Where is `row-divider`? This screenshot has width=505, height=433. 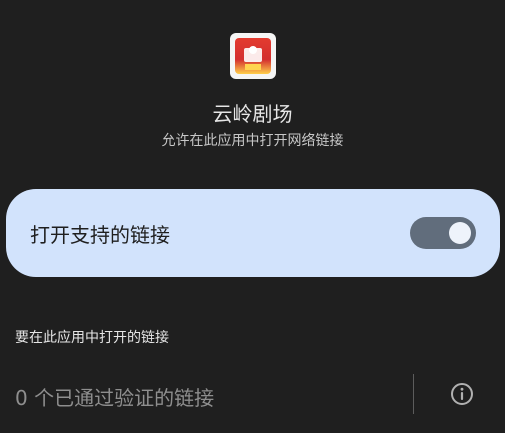 row-divider is located at coordinates (413, 394).